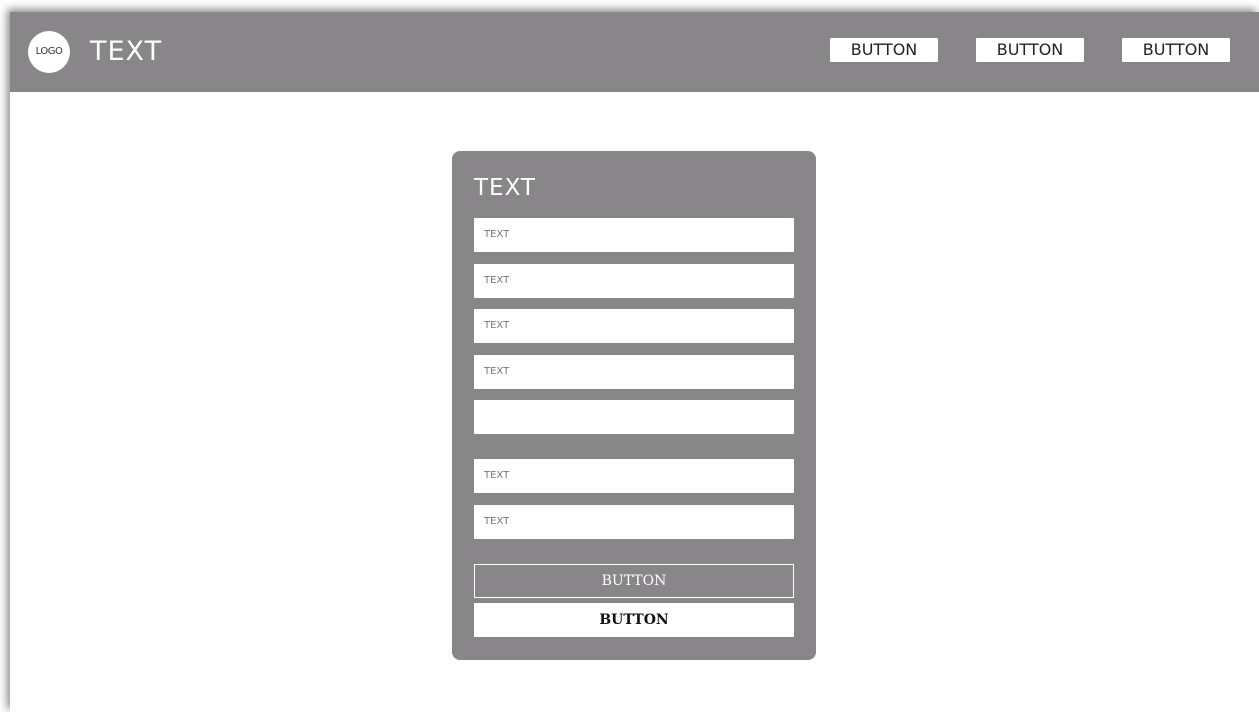 This screenshot has width=1259, height=712. Describe the element at coordinates (1030, 50) in the screenshot. I see `nav-button-2: BUTTON` at that location.